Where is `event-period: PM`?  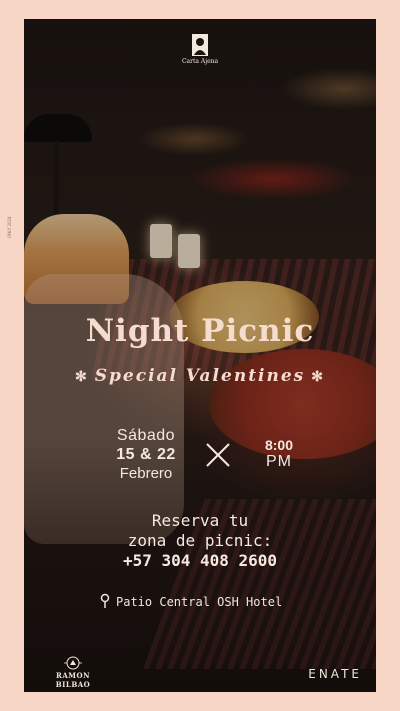
event-period: PM is located at coordinates (279, 461).